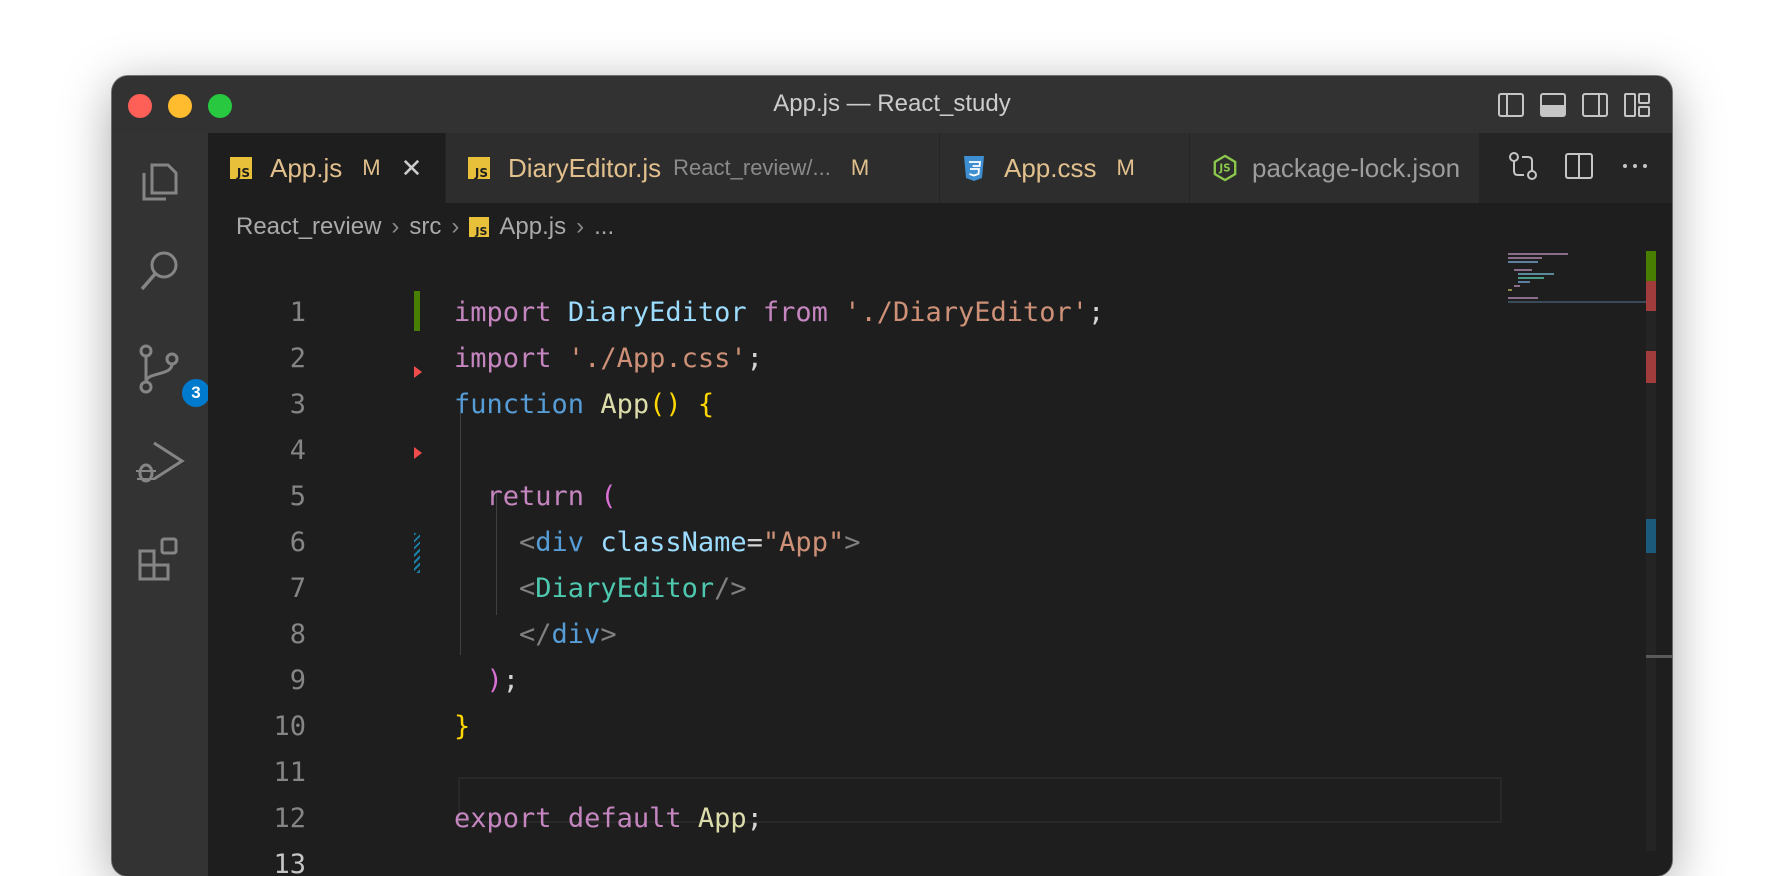 The height and width of the screenshot is (876, 1786). What do you see at coordinates (1651, 536) in the screenshot?
I see `overview-modified-marker` at bounding box center [1651, 536].